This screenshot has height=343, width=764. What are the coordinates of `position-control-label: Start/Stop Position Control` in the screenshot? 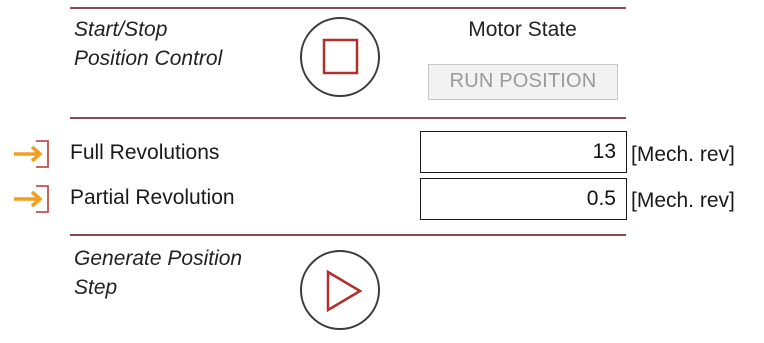 It's located at (148, 44).